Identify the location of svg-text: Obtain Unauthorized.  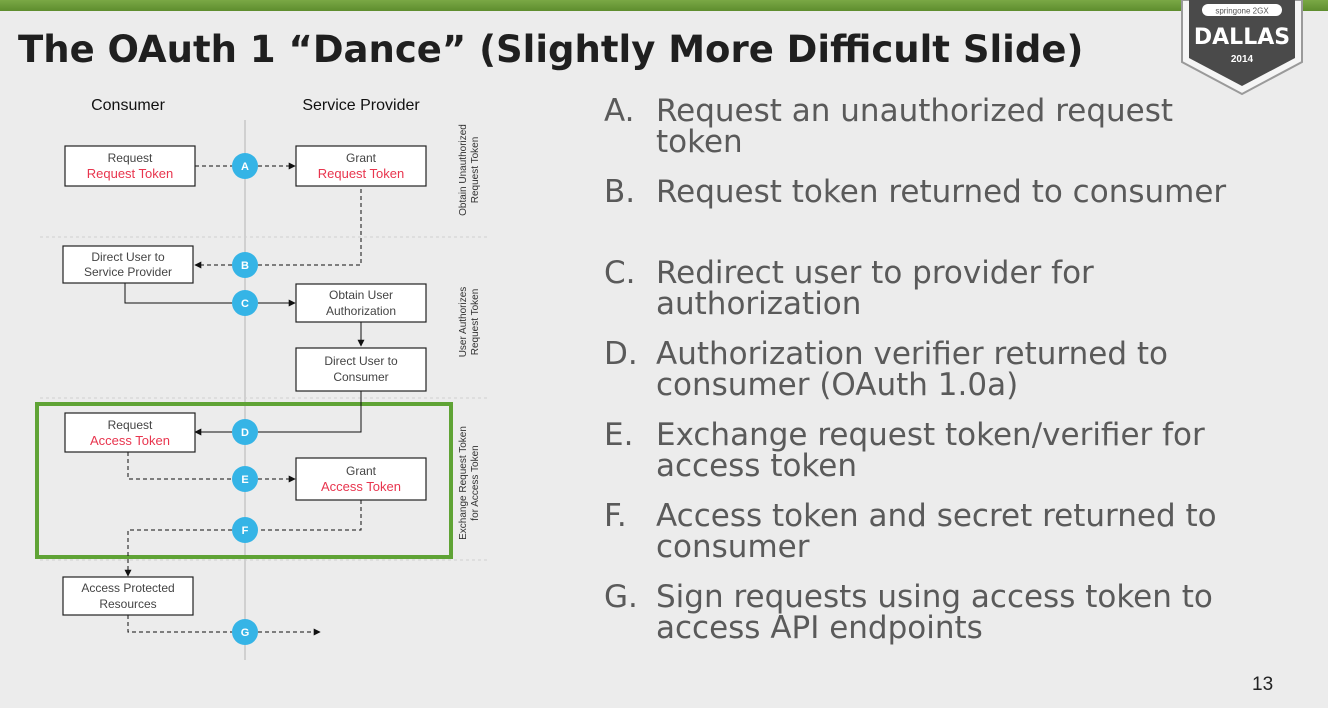
(463, 170).